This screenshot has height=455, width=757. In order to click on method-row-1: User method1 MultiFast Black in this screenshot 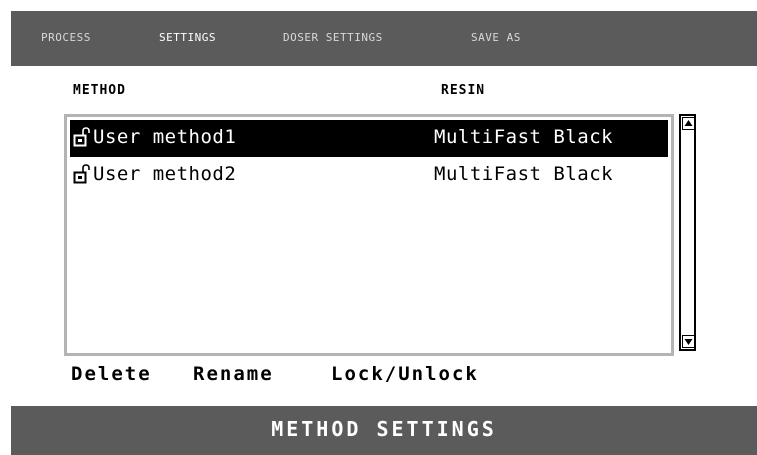, I will do `click(369, 138)`.